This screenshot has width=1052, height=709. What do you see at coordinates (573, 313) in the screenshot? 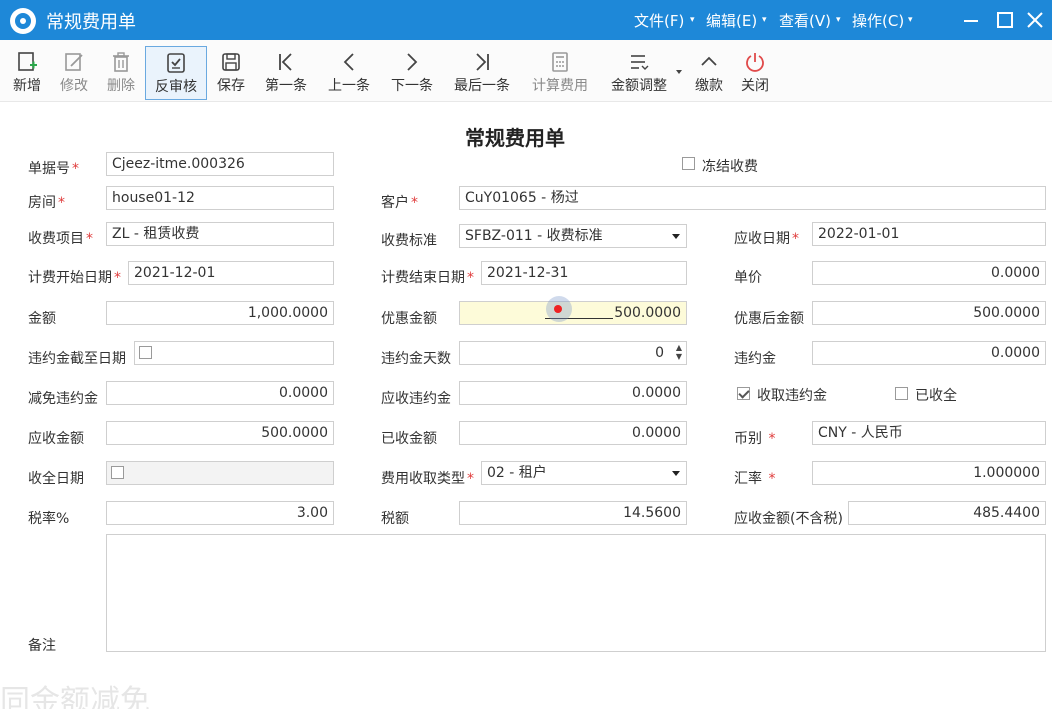
I see `discount-field: 500.0000` at bounding box center [573, 313].